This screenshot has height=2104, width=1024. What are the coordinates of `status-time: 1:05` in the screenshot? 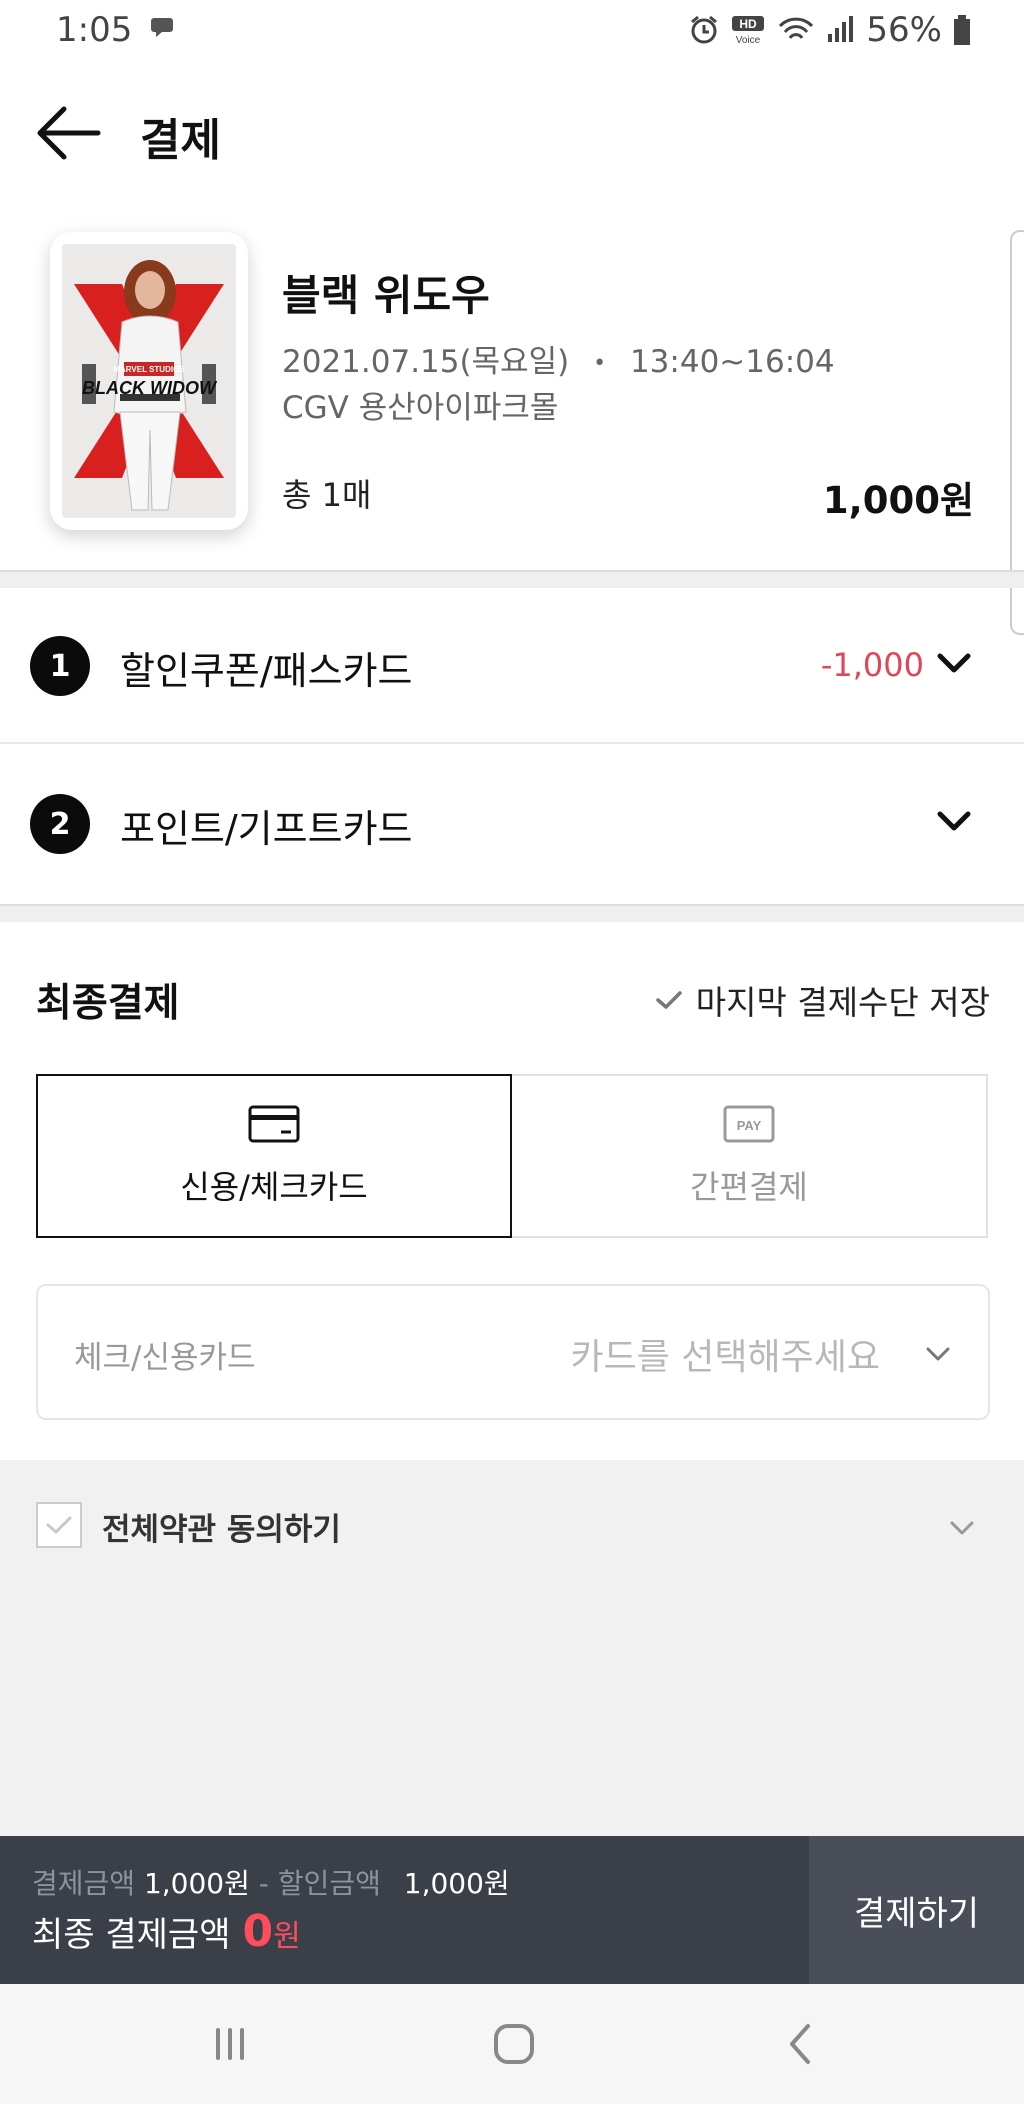 It's located at (94, 30).